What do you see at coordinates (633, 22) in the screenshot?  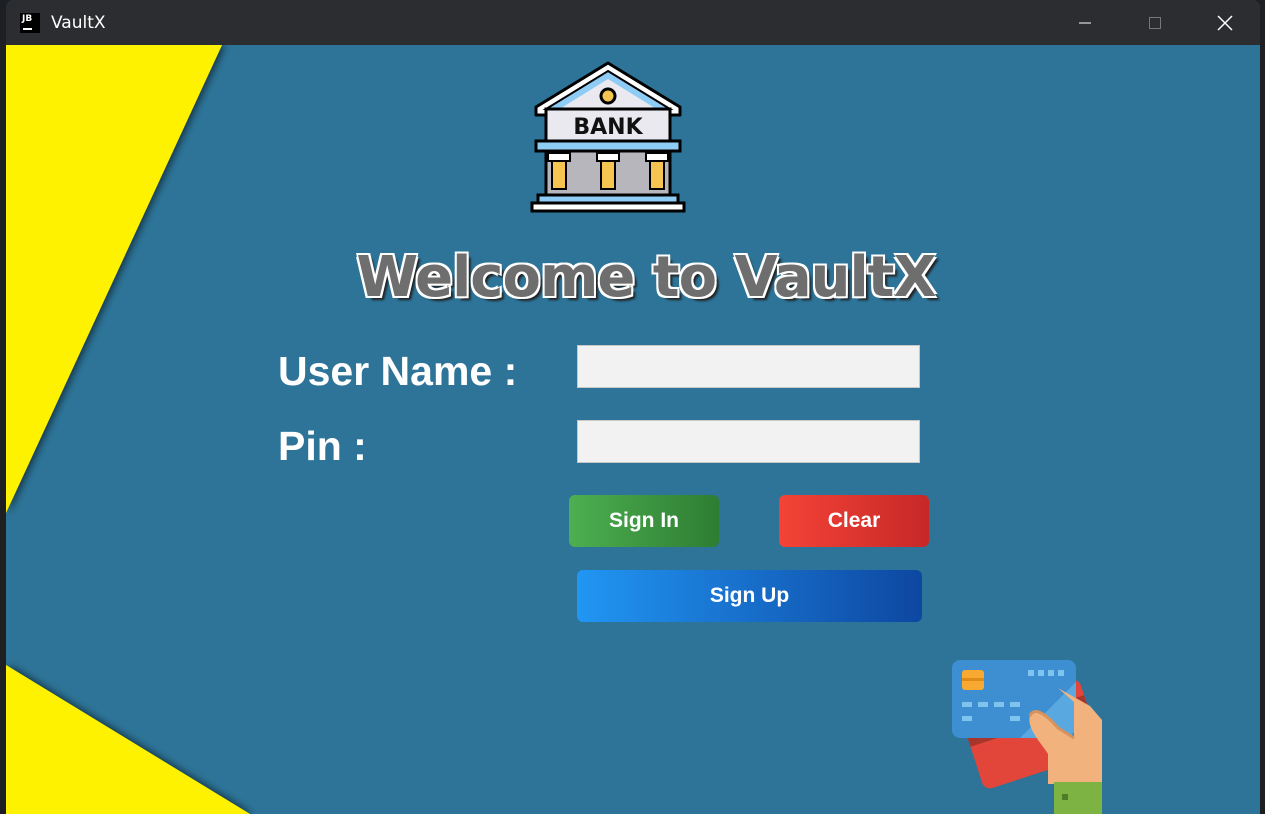 I see `title-bar: JB VaultX` at bounding box center [633, 22].